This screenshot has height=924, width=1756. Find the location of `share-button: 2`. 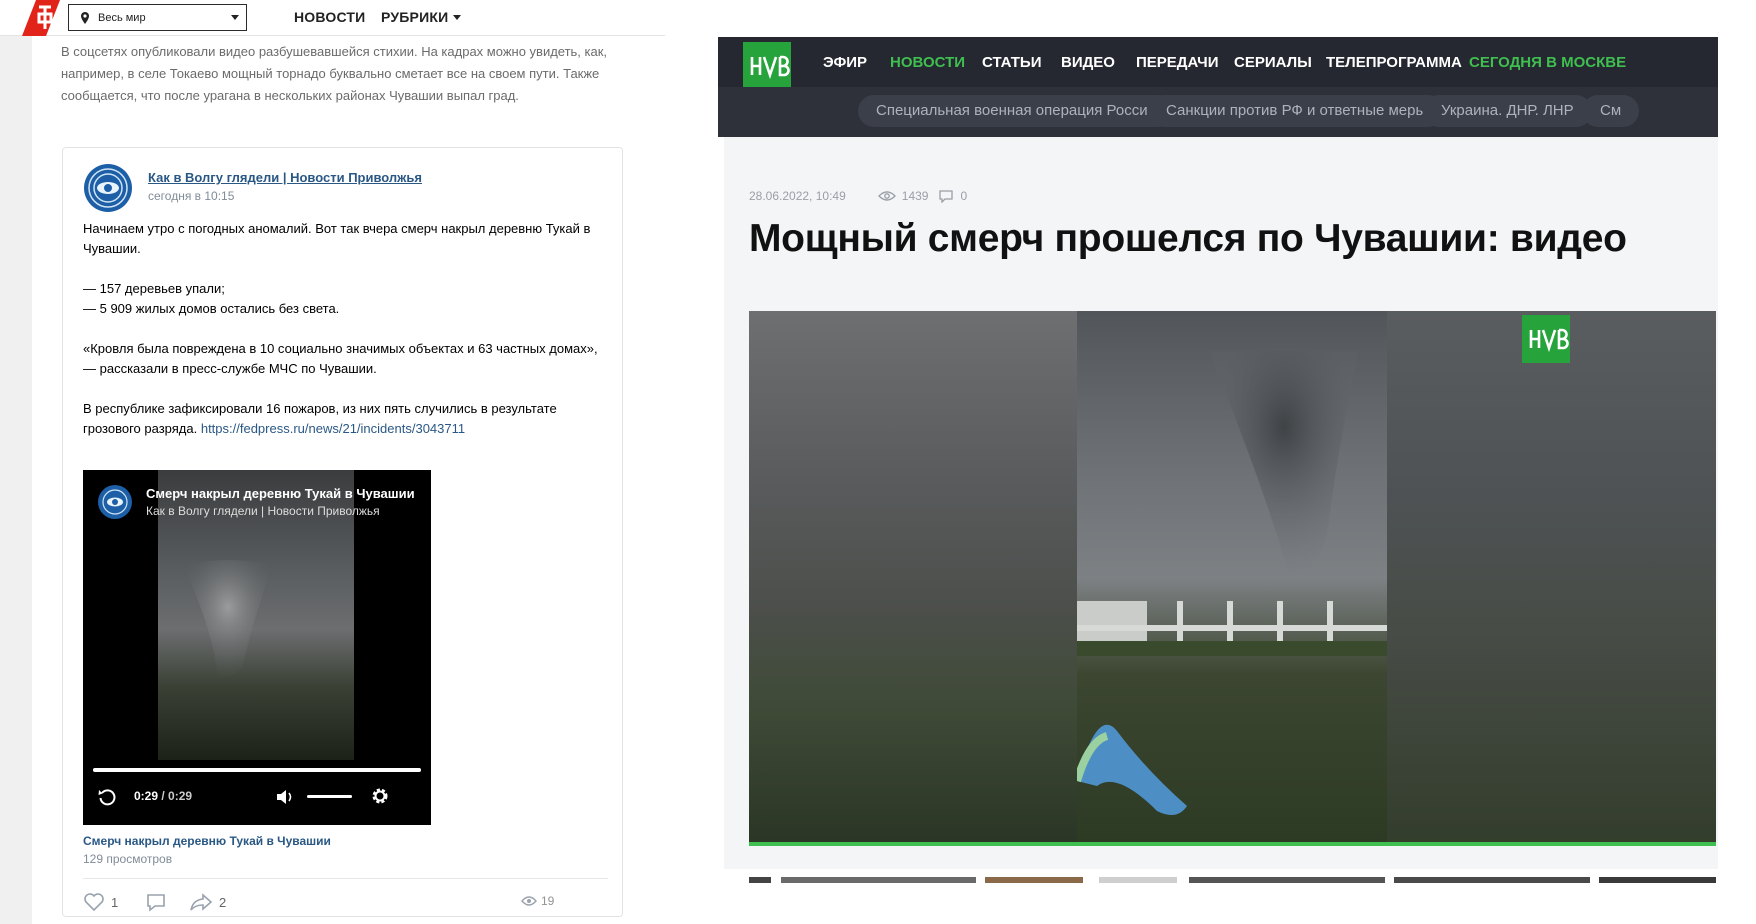

share-button: 2 is located at coordinates (207, 902).